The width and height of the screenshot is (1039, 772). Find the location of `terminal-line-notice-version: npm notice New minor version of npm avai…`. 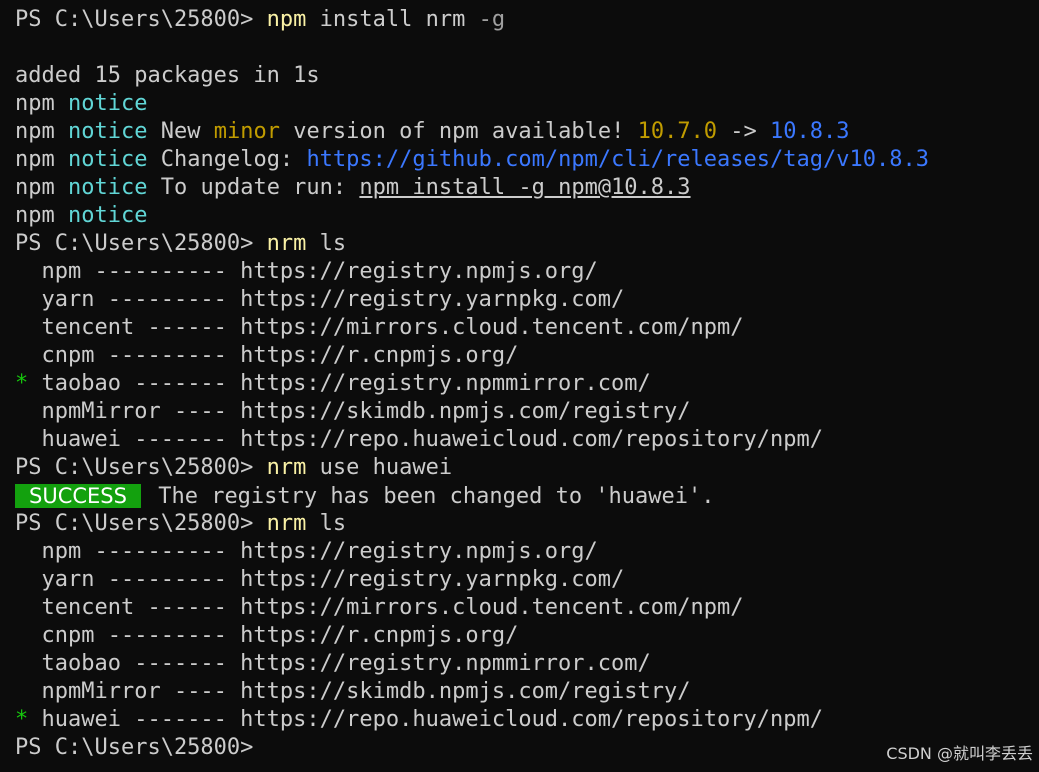

terminal-line-notice-version: npm notice New minor version of npm avai… is located at coordinates (527, 132).